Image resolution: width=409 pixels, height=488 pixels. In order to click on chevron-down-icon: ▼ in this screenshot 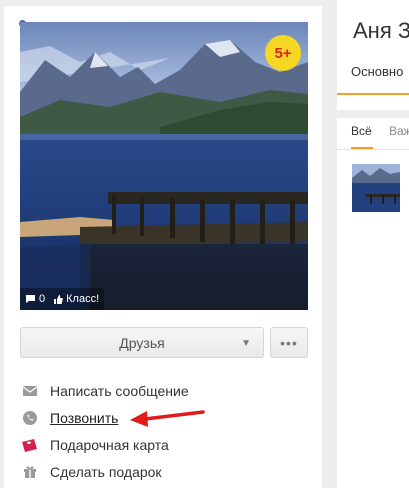, I will do `click(246, 343)`.